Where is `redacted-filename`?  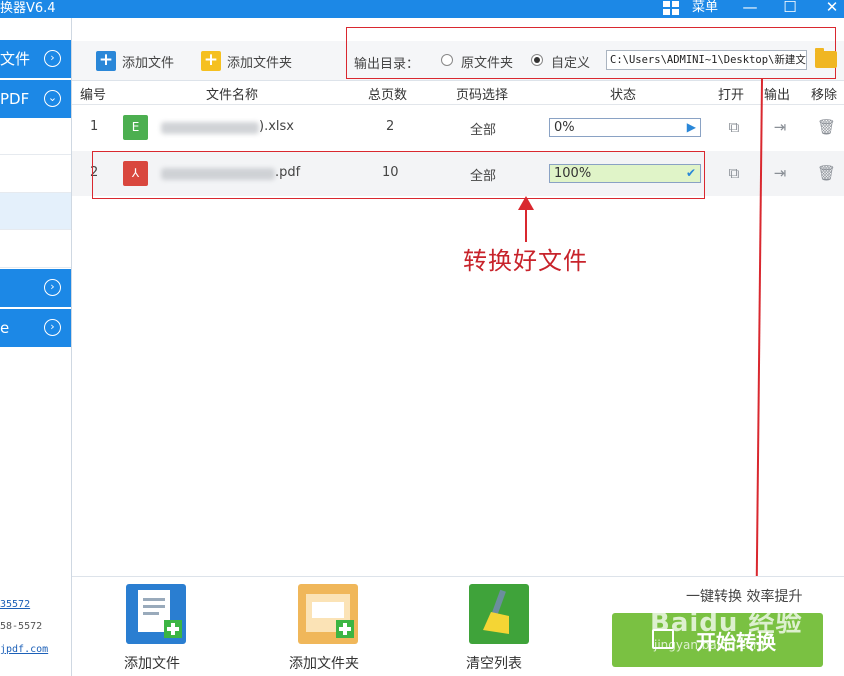 redacted-filename is located at coordinates (210, 128).